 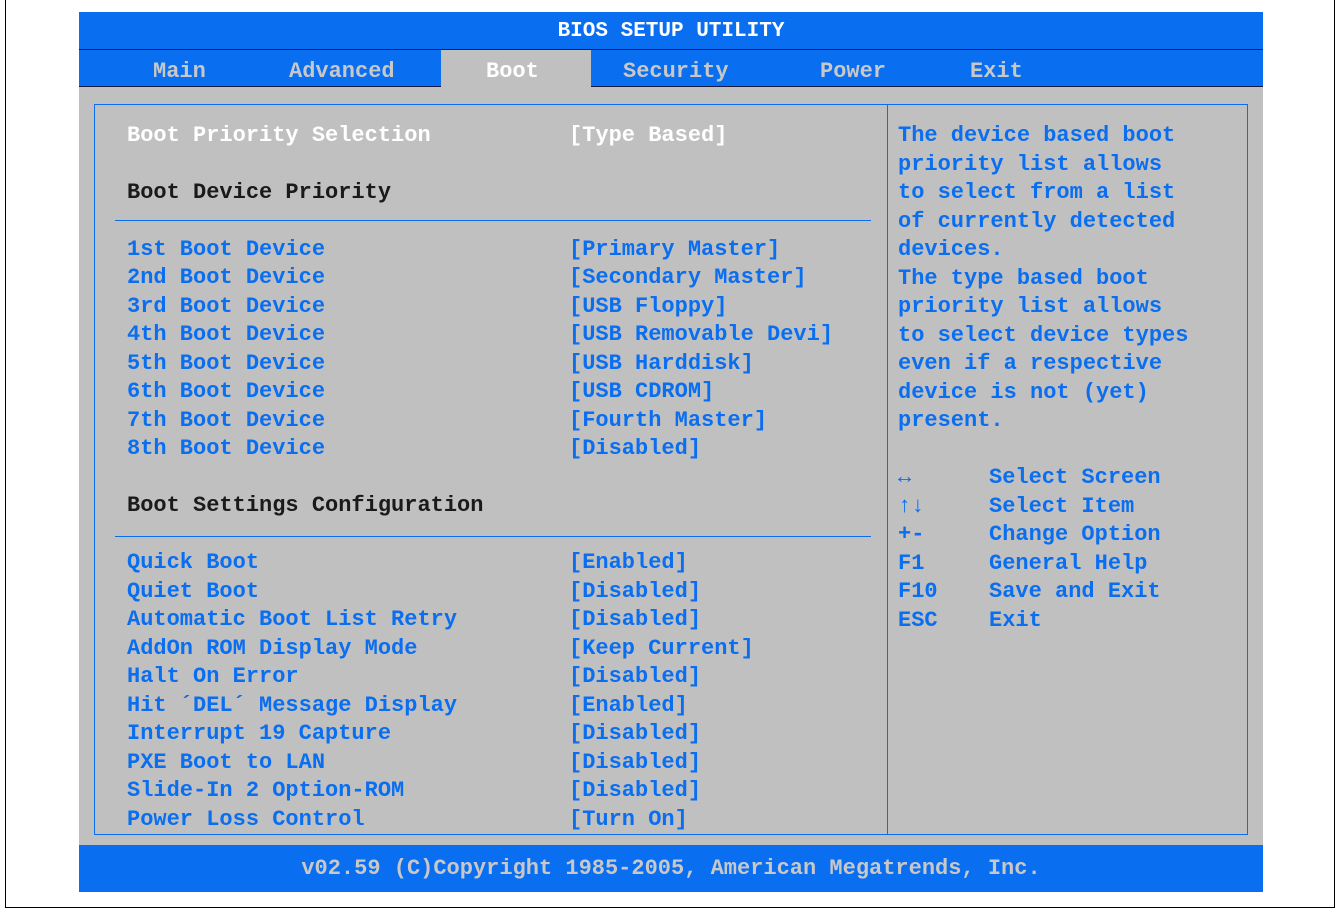 I want to click on setting-value: [Turn On], so click(x=628, y=820).